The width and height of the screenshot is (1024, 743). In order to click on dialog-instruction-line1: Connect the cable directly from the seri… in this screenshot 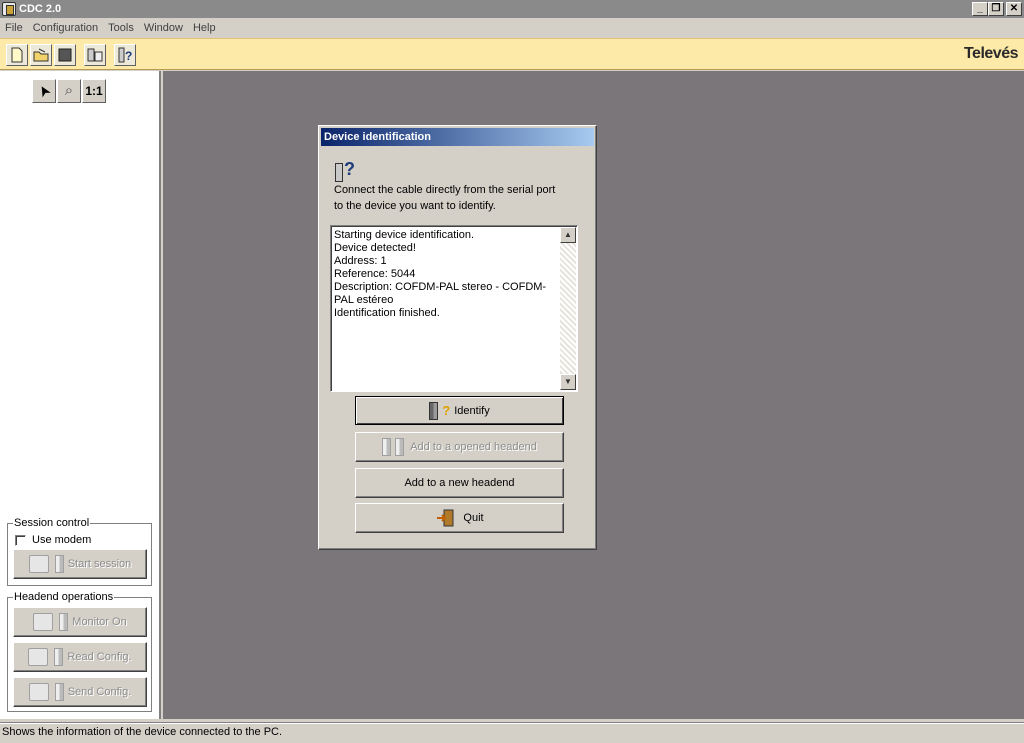, I will do `click(445, 190)`.